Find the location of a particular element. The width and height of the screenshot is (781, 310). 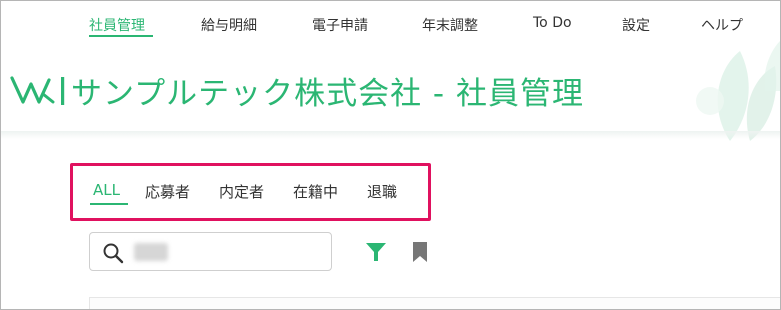

page-header: サンプルテック株式会社 - 社員管理 is located at coordinates (296, 90).